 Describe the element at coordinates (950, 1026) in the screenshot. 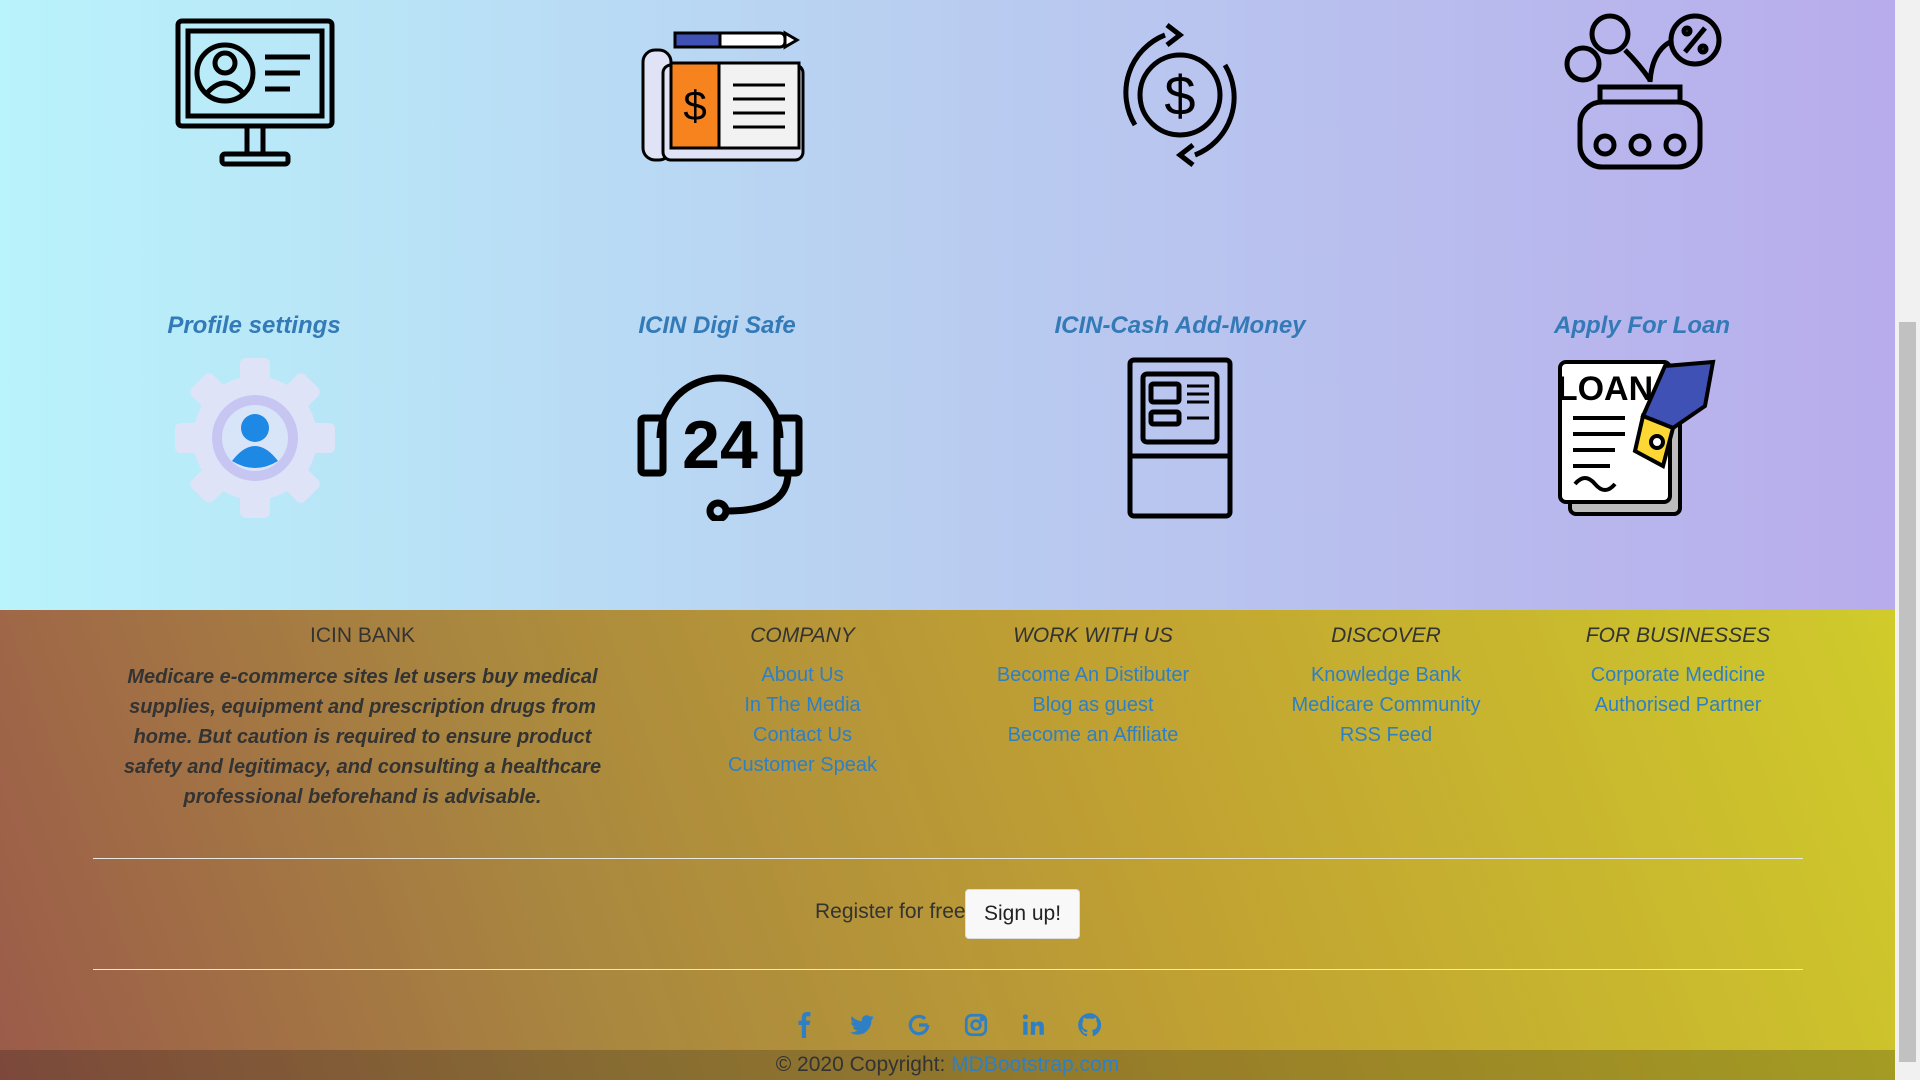

I see `social-links` at that location.